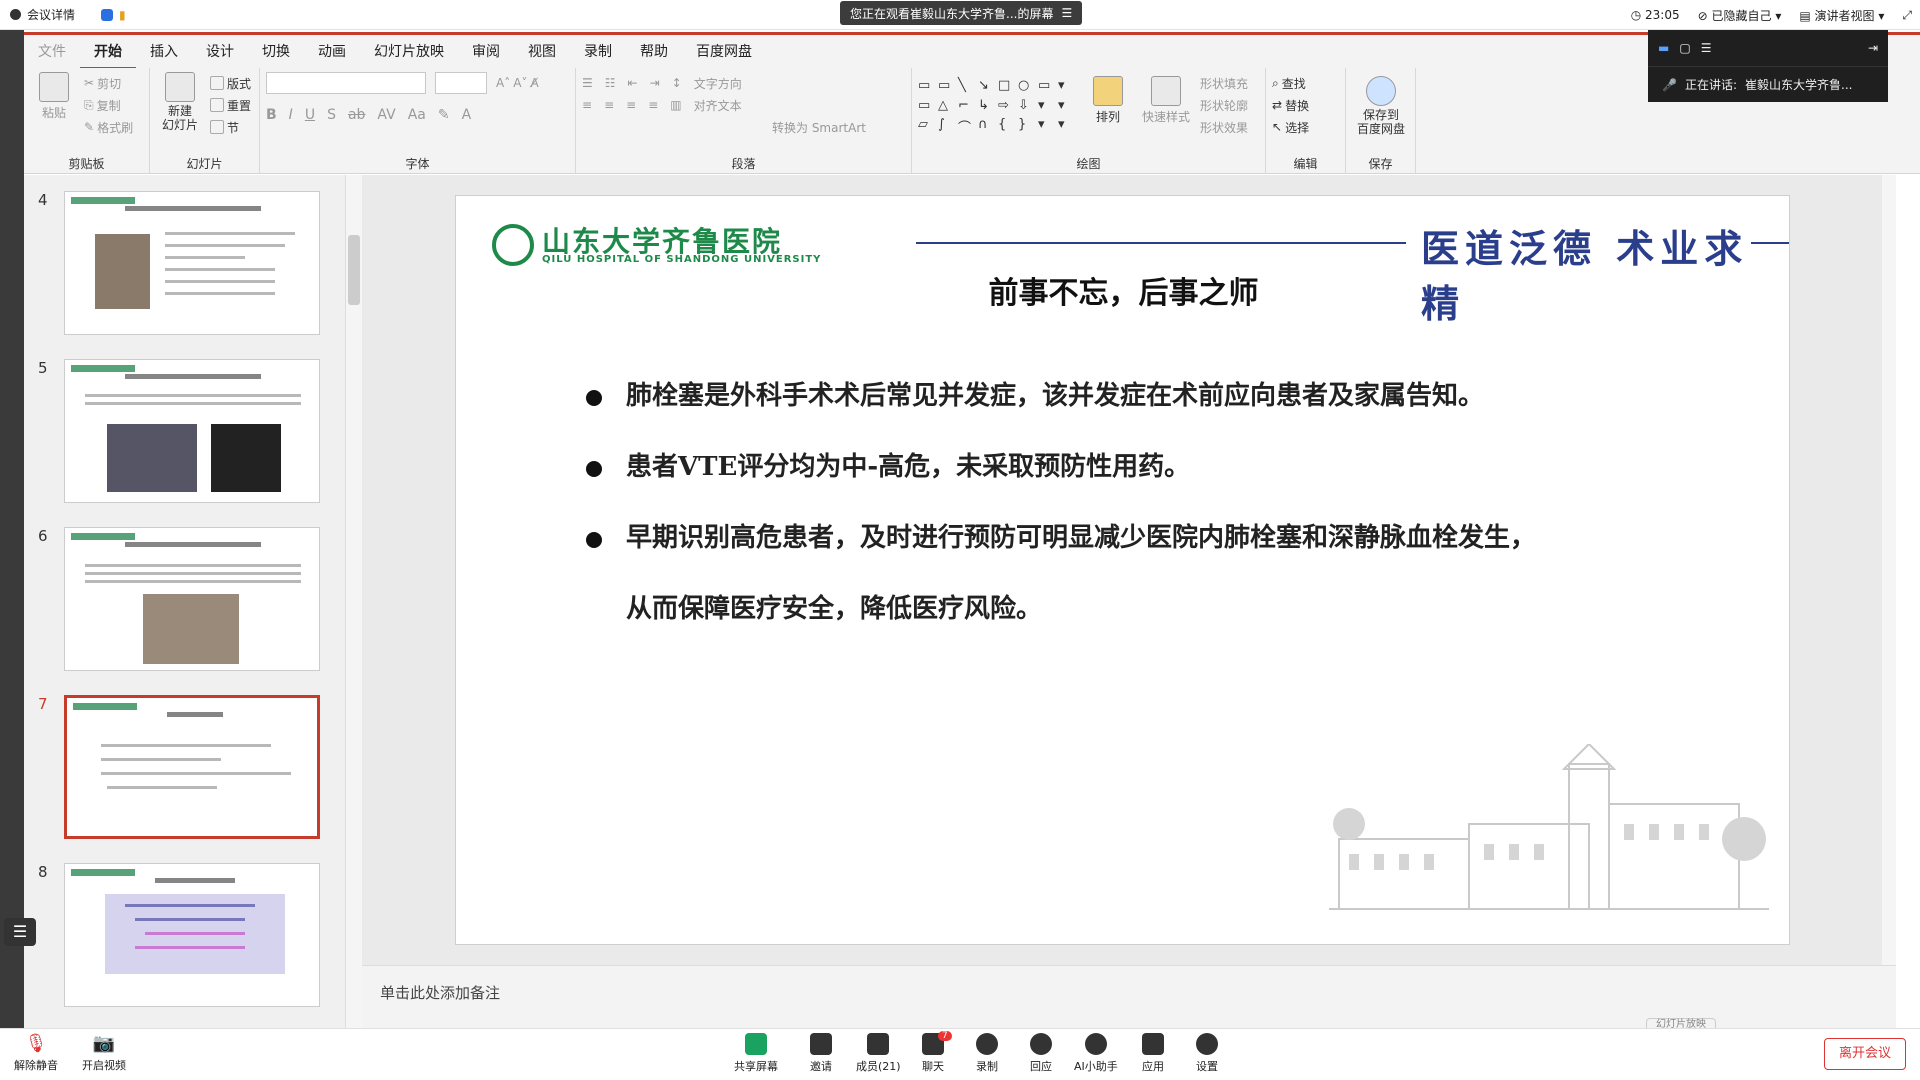 Image resolution: width=1920 pixels, height=1080 pixels. What do you see at coordinates (52, 52) in the screenshot?
I see `tab-file: 文件` at bounding box center [52, 52].